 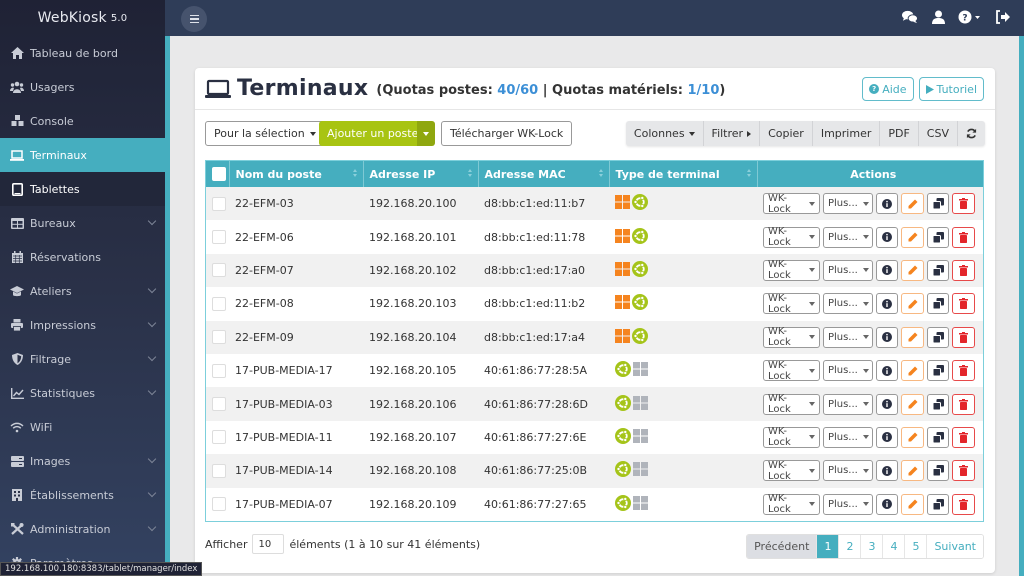 What do you see at coordinates (782, 546) in the screenshot?
I see `previous-page-button: Précédent` at bounding box center [782, 546].